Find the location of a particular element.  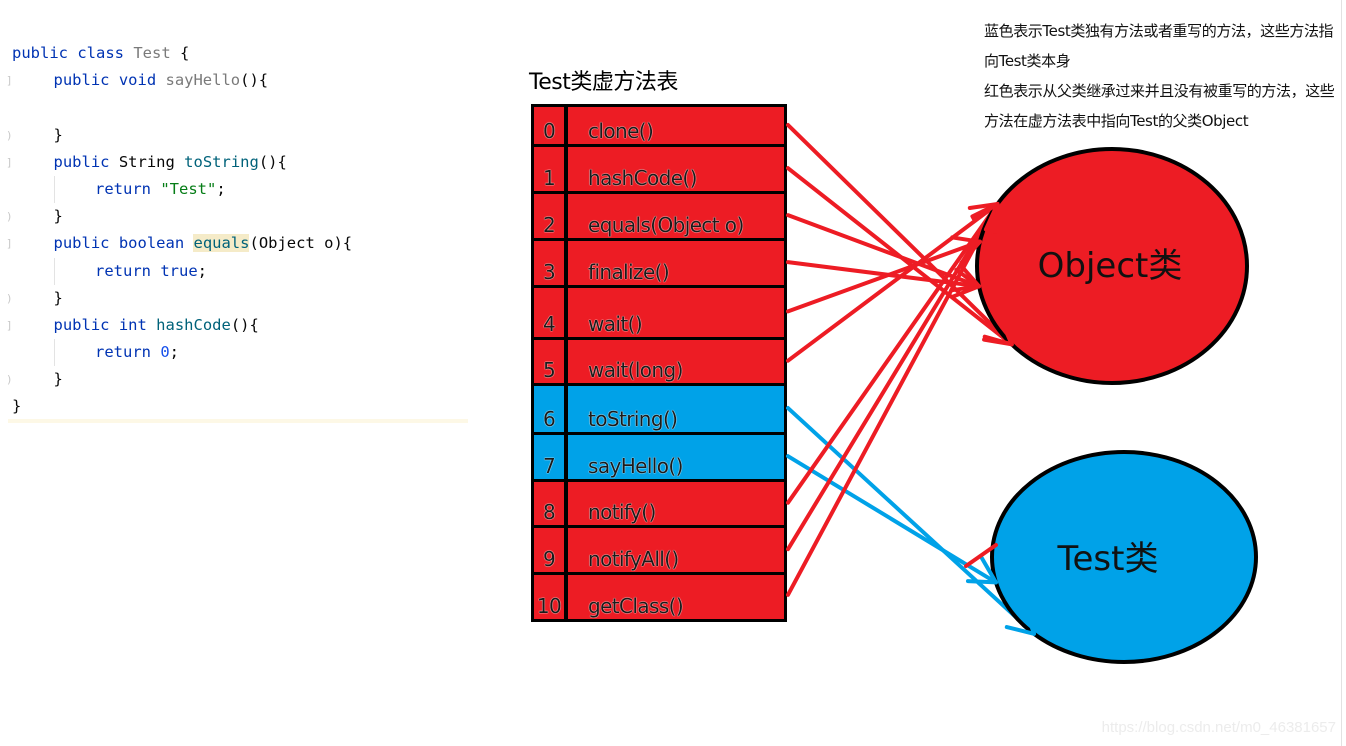

watermark: https://blog.csdn.net/m0_46381657 is located at coordinates (1218, 727).